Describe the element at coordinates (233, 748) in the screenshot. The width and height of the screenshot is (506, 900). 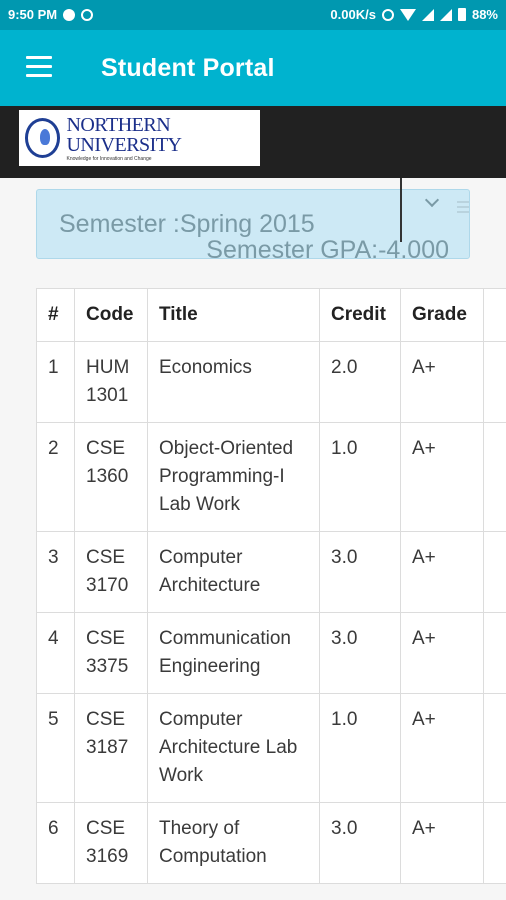
I see `course-title: Computer Architecture Lab Work` at that location.